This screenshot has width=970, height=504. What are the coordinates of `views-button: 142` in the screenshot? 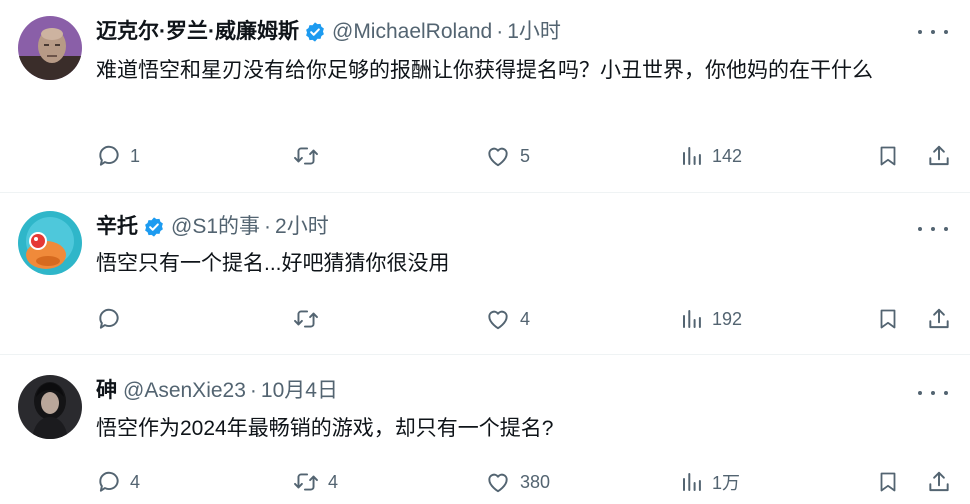 It's located at (711, 156).